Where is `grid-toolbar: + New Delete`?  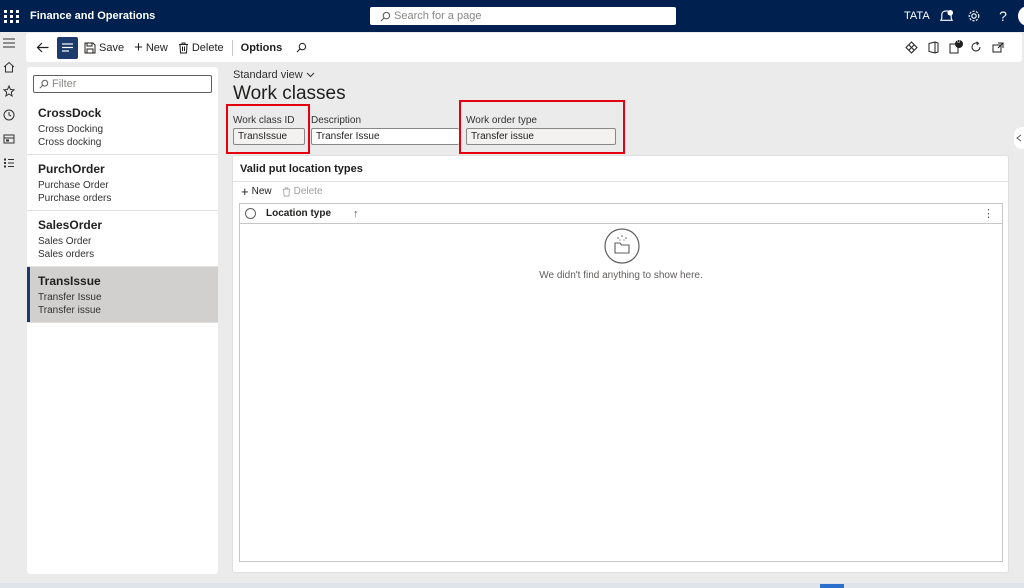
grid-toolbar: + New Delete is located at coordinates (282, 191).